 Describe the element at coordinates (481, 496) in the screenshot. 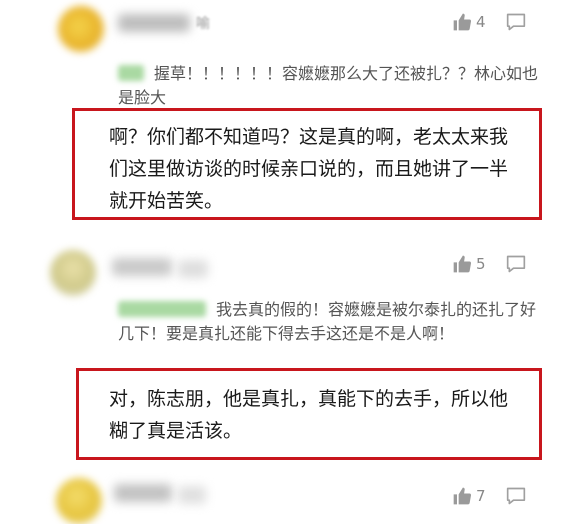

I see `like-count: 7` at that location.